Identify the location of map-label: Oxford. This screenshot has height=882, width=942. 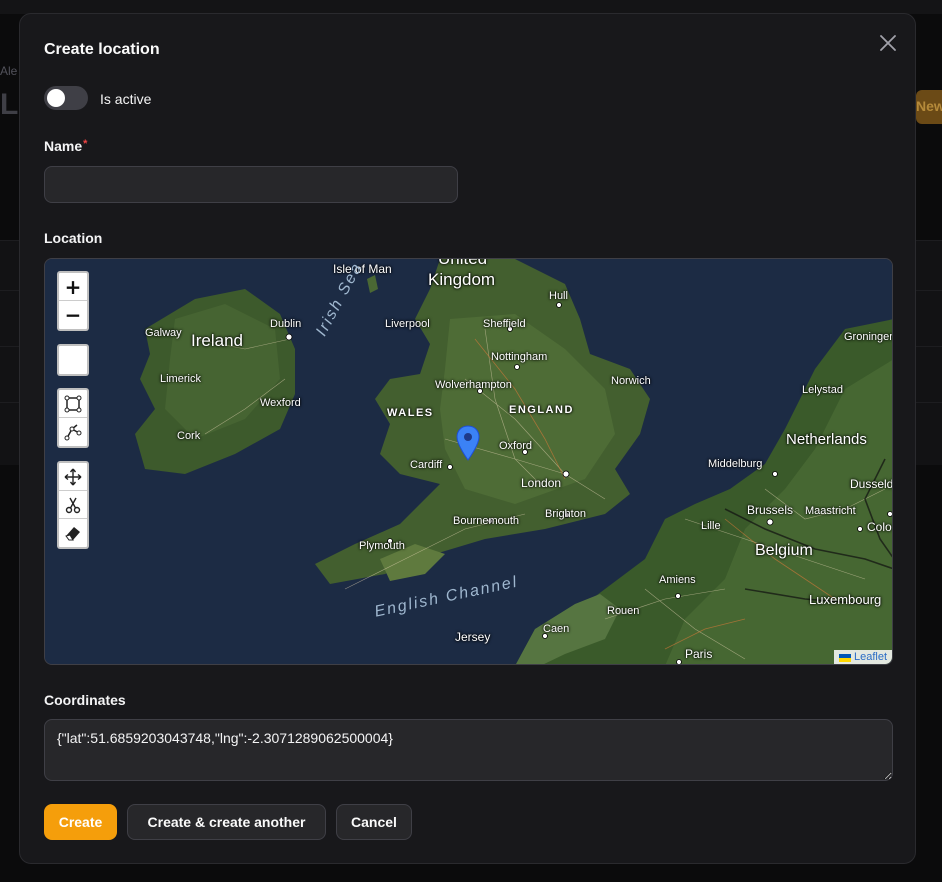
(516, 446).